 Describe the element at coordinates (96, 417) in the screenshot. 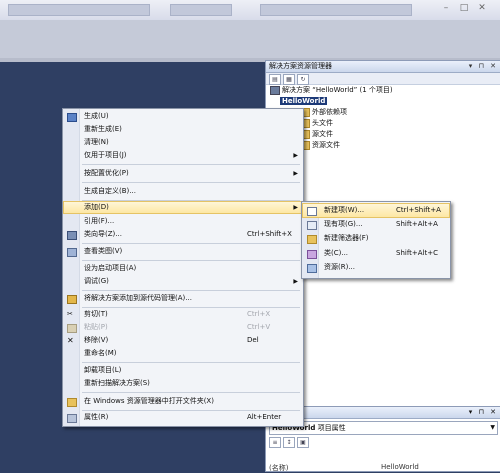

I see `menu-item-label: 属性(R)` at that location.